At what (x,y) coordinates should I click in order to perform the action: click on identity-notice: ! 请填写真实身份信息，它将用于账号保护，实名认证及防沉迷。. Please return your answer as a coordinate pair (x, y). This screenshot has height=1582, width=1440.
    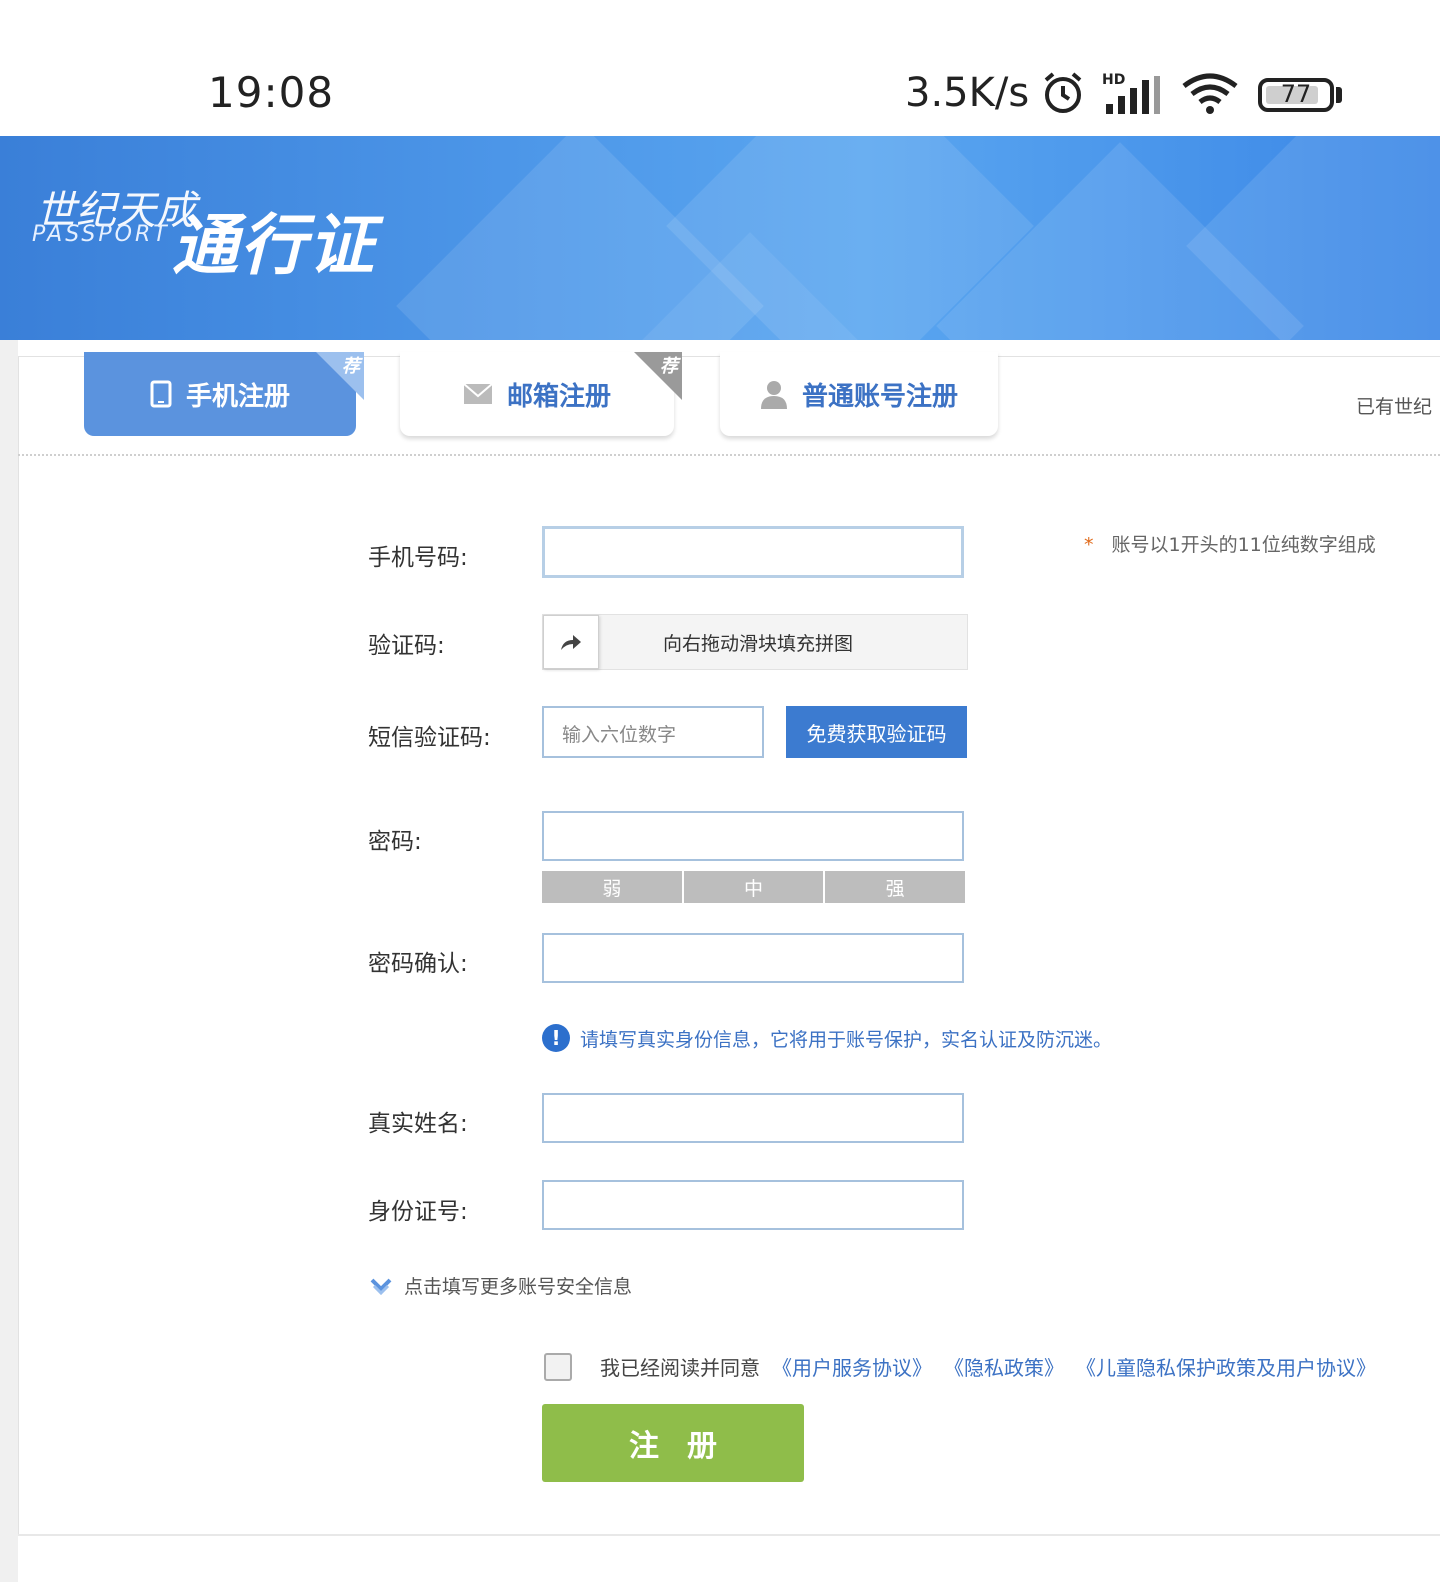
    Looking at the image, I should click on (827, 1038).